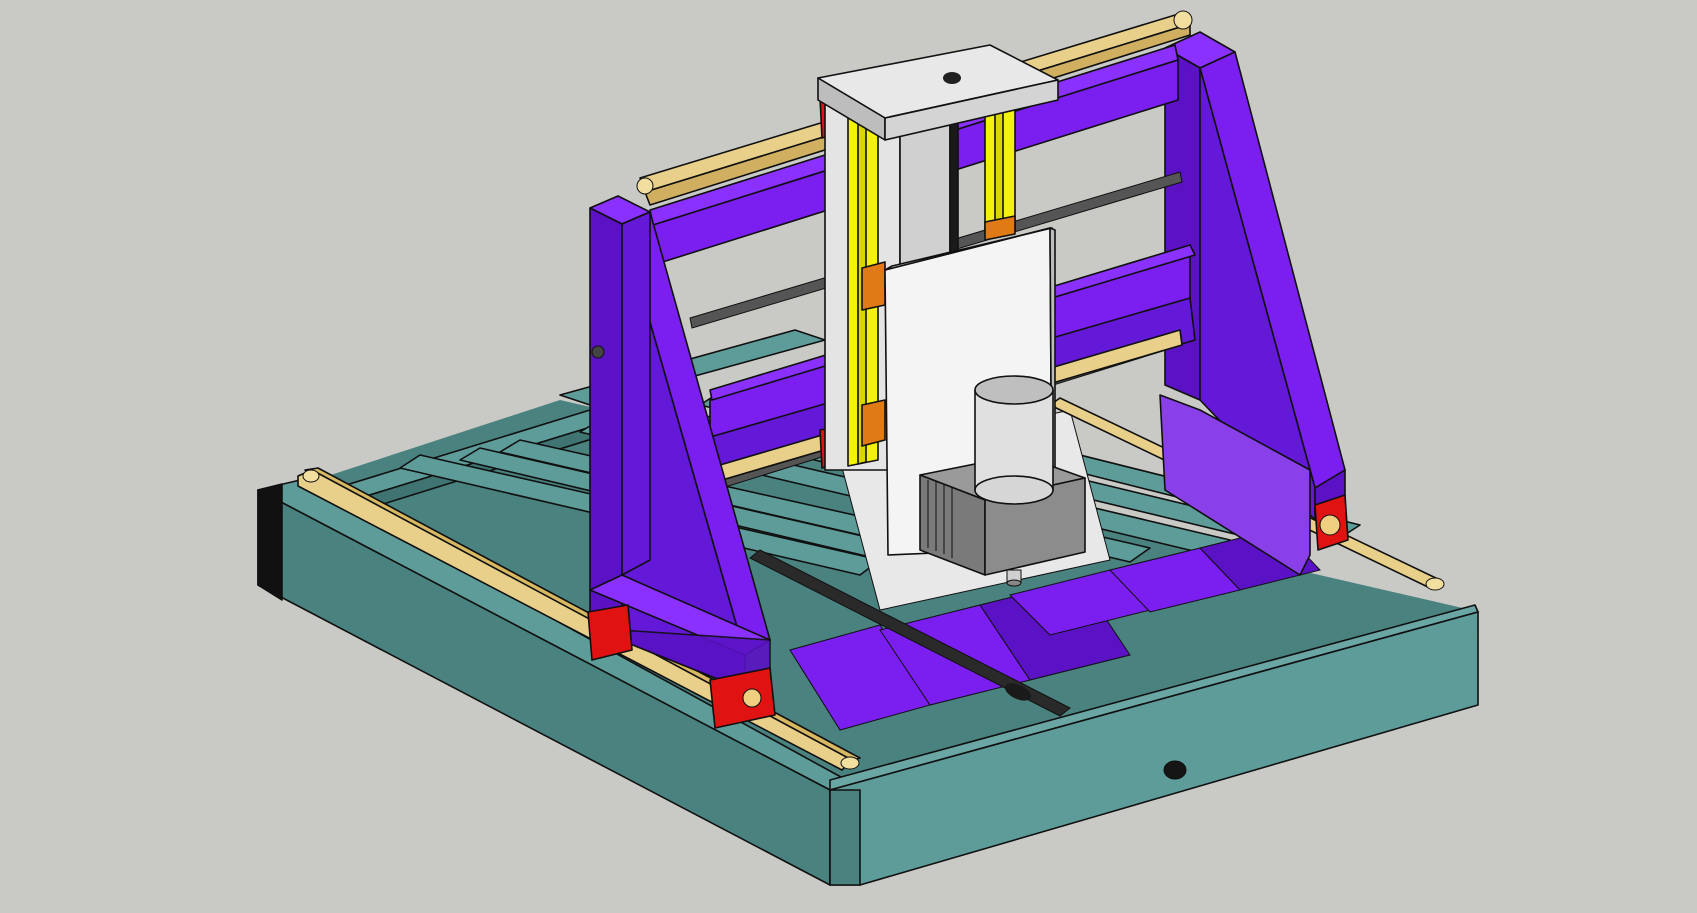 This screenshot has height=913, width=1697. Describe the element at coordinates (598, 352) in the screenshot. I see `gantry-bolt-icon` at that location.